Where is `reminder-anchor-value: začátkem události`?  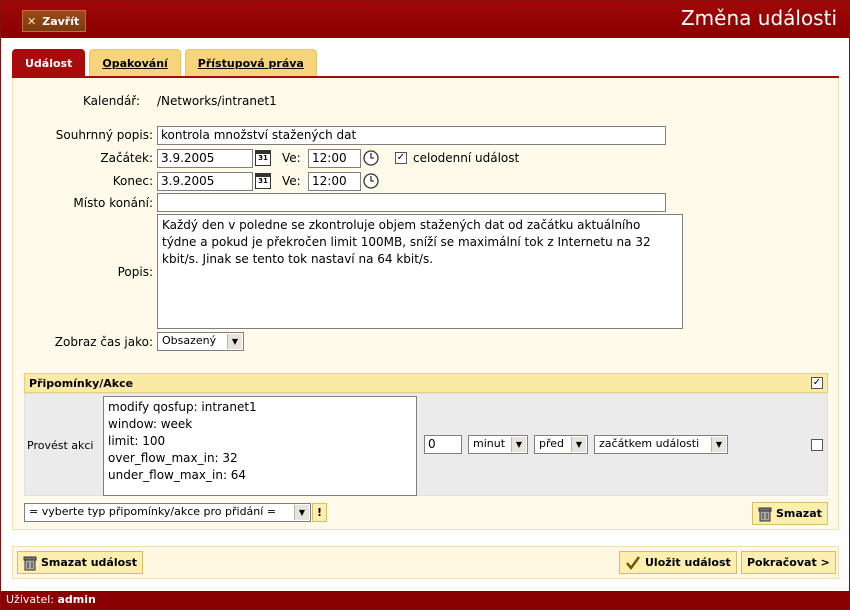
reminder-anchor-value: začátkem události is located at coordinates (649, 443).